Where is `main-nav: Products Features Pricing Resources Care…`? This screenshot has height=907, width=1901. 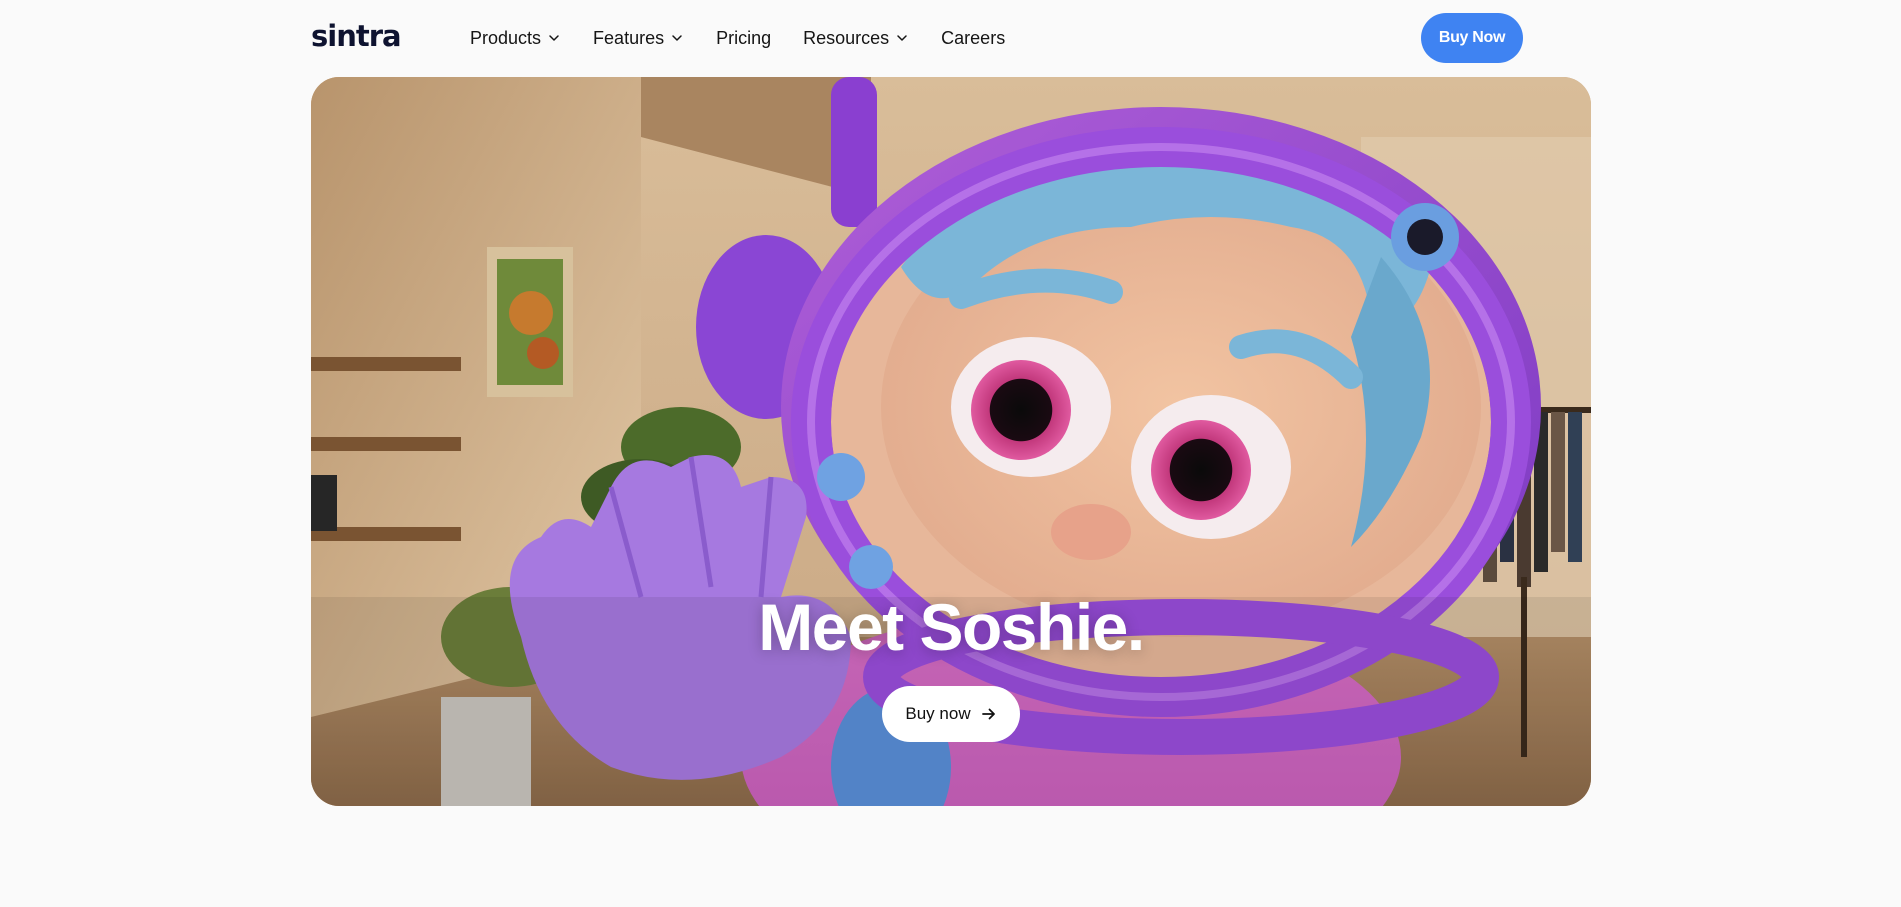
main-nav: Products Features Pricing Resources Care… is located at coordinates (753, 38).